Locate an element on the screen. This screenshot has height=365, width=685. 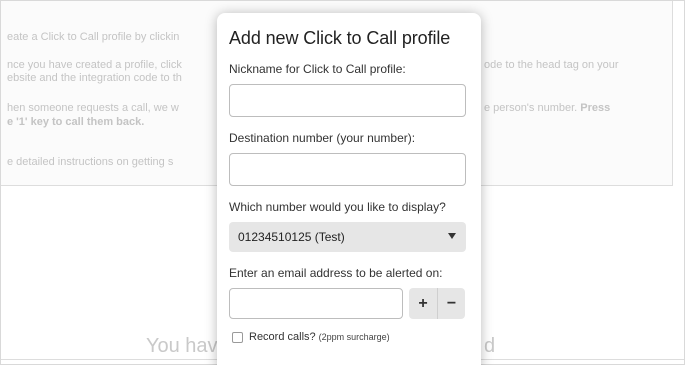
nickname-input is located at coordinates (347, 100).